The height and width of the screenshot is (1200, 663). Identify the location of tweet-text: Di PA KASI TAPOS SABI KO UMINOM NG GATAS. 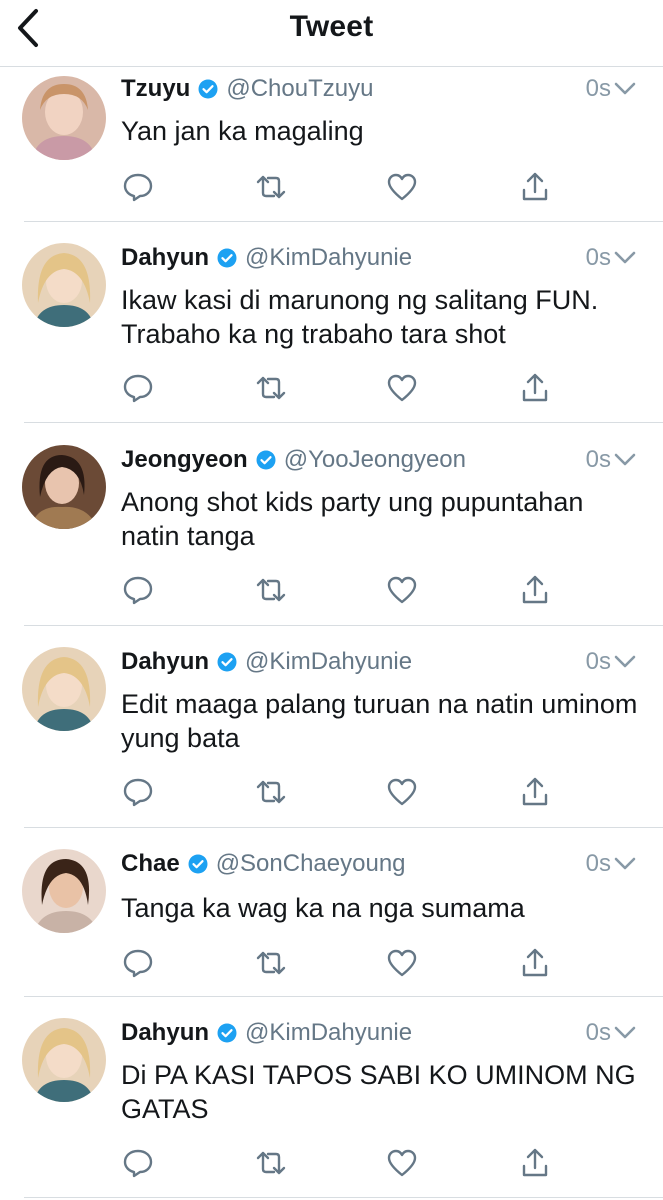
(378, 1092).